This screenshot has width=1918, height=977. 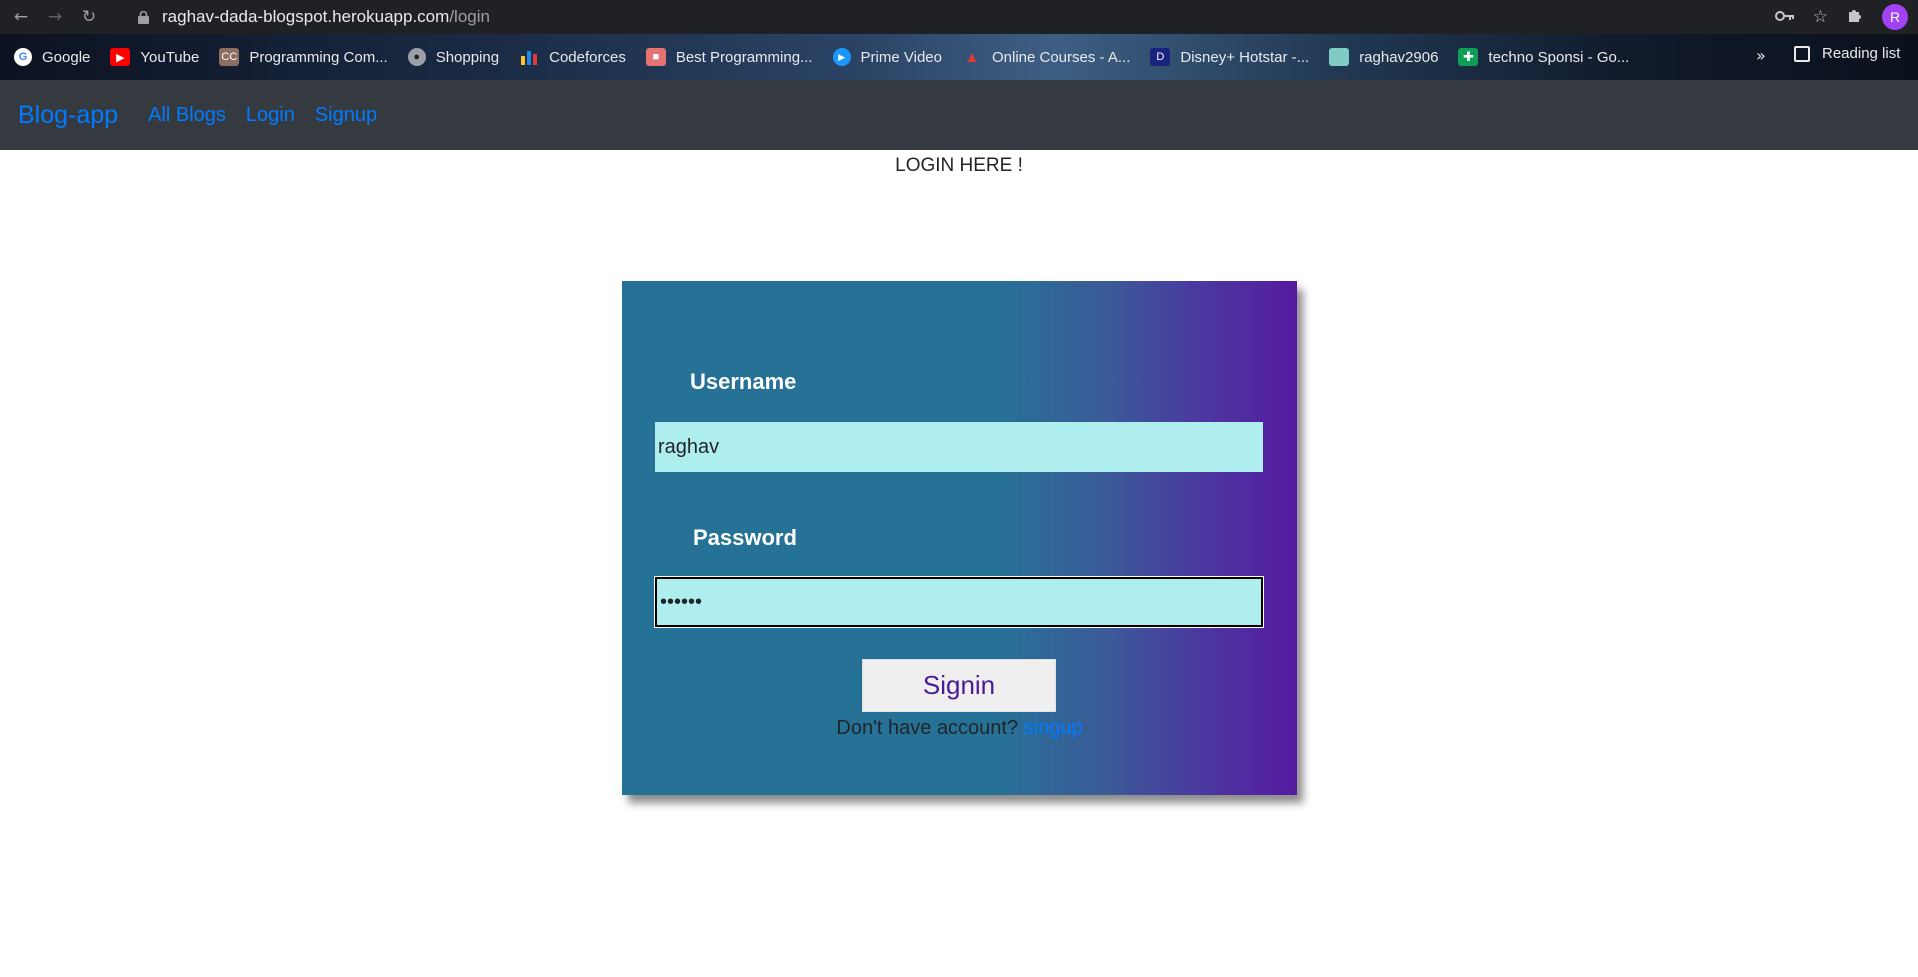 I want to click on password-input, so click(x=959, y=602).